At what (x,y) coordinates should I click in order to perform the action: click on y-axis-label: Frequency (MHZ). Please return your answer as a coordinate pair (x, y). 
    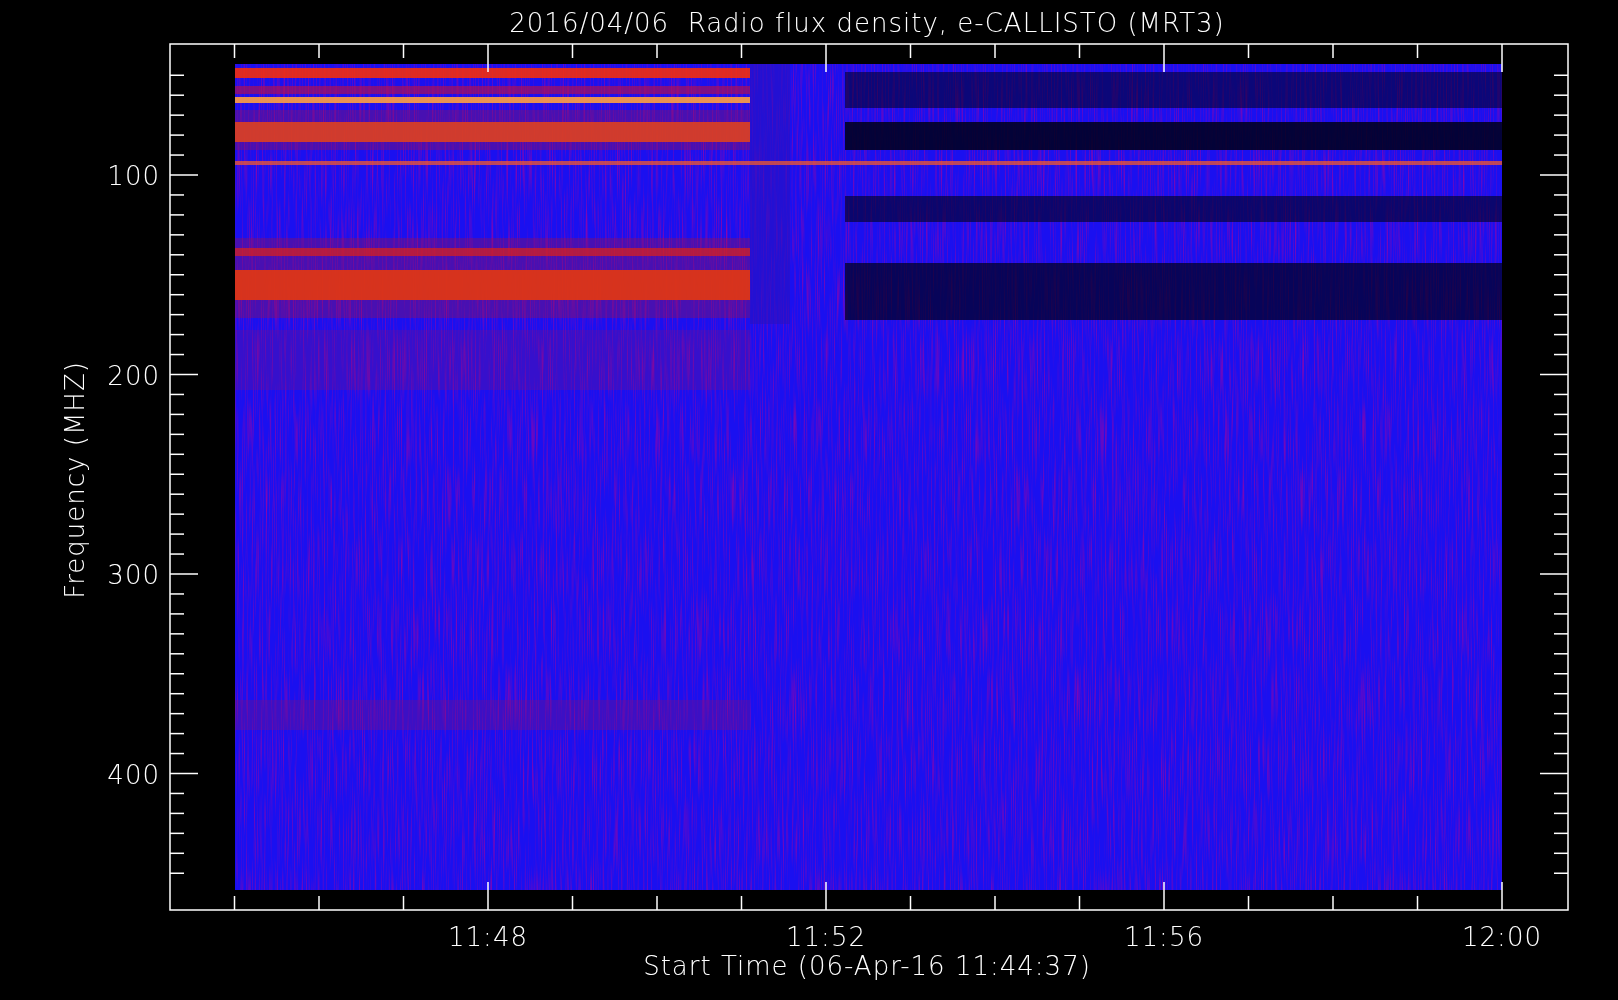
    Looking at the image, I should click on (75, 480).